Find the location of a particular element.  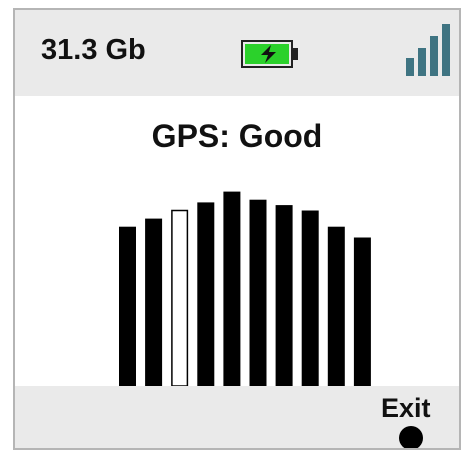

signal-bars-icon is located at coordinates (428, 50).